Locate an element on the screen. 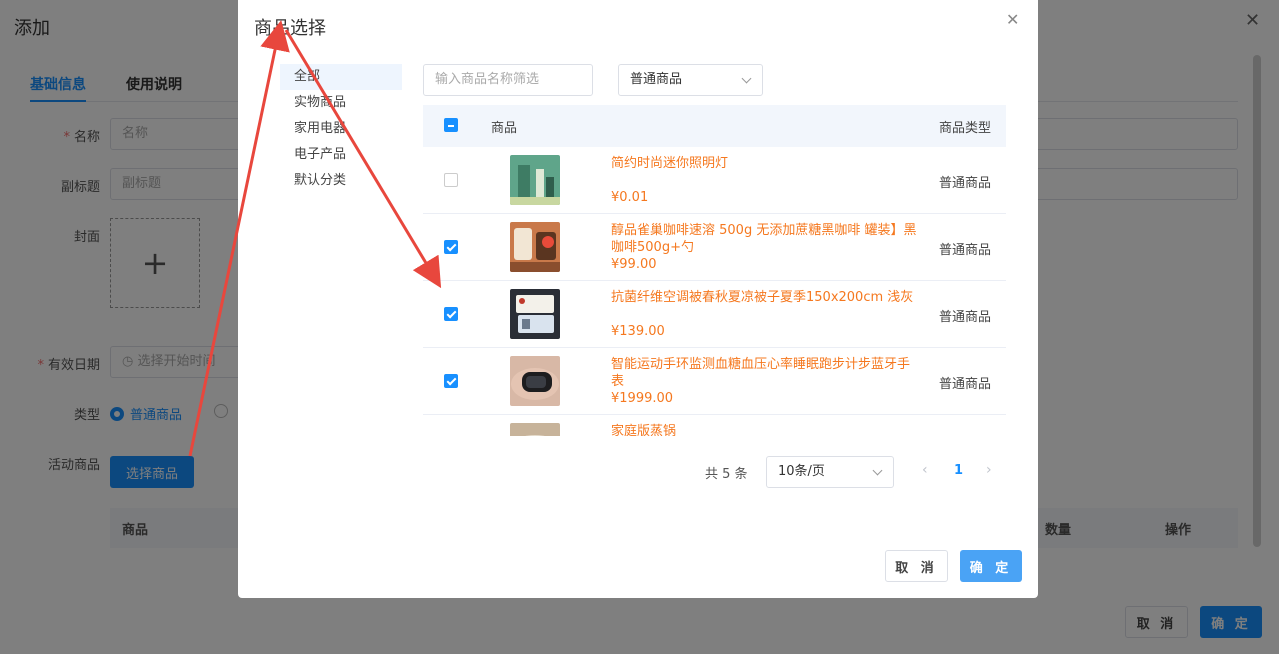  table-row: 智能运动手环监测血糖血压心率睡眠跑步计步蓝牙手表 ¥1999.00 普通商品 is located at coordinates (714, 381).